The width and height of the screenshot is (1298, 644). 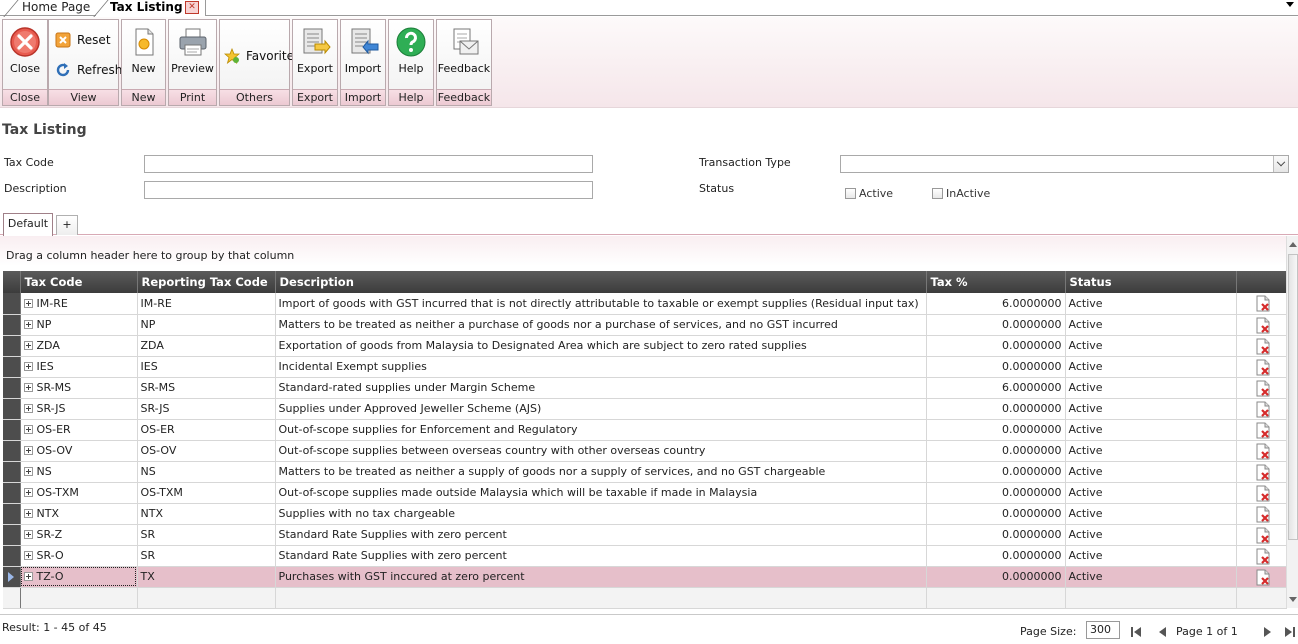 What do you see at coordinates (28, 224) in the screenshot?
I see `tab-default-view: Default` at bounding box center [28, 224].